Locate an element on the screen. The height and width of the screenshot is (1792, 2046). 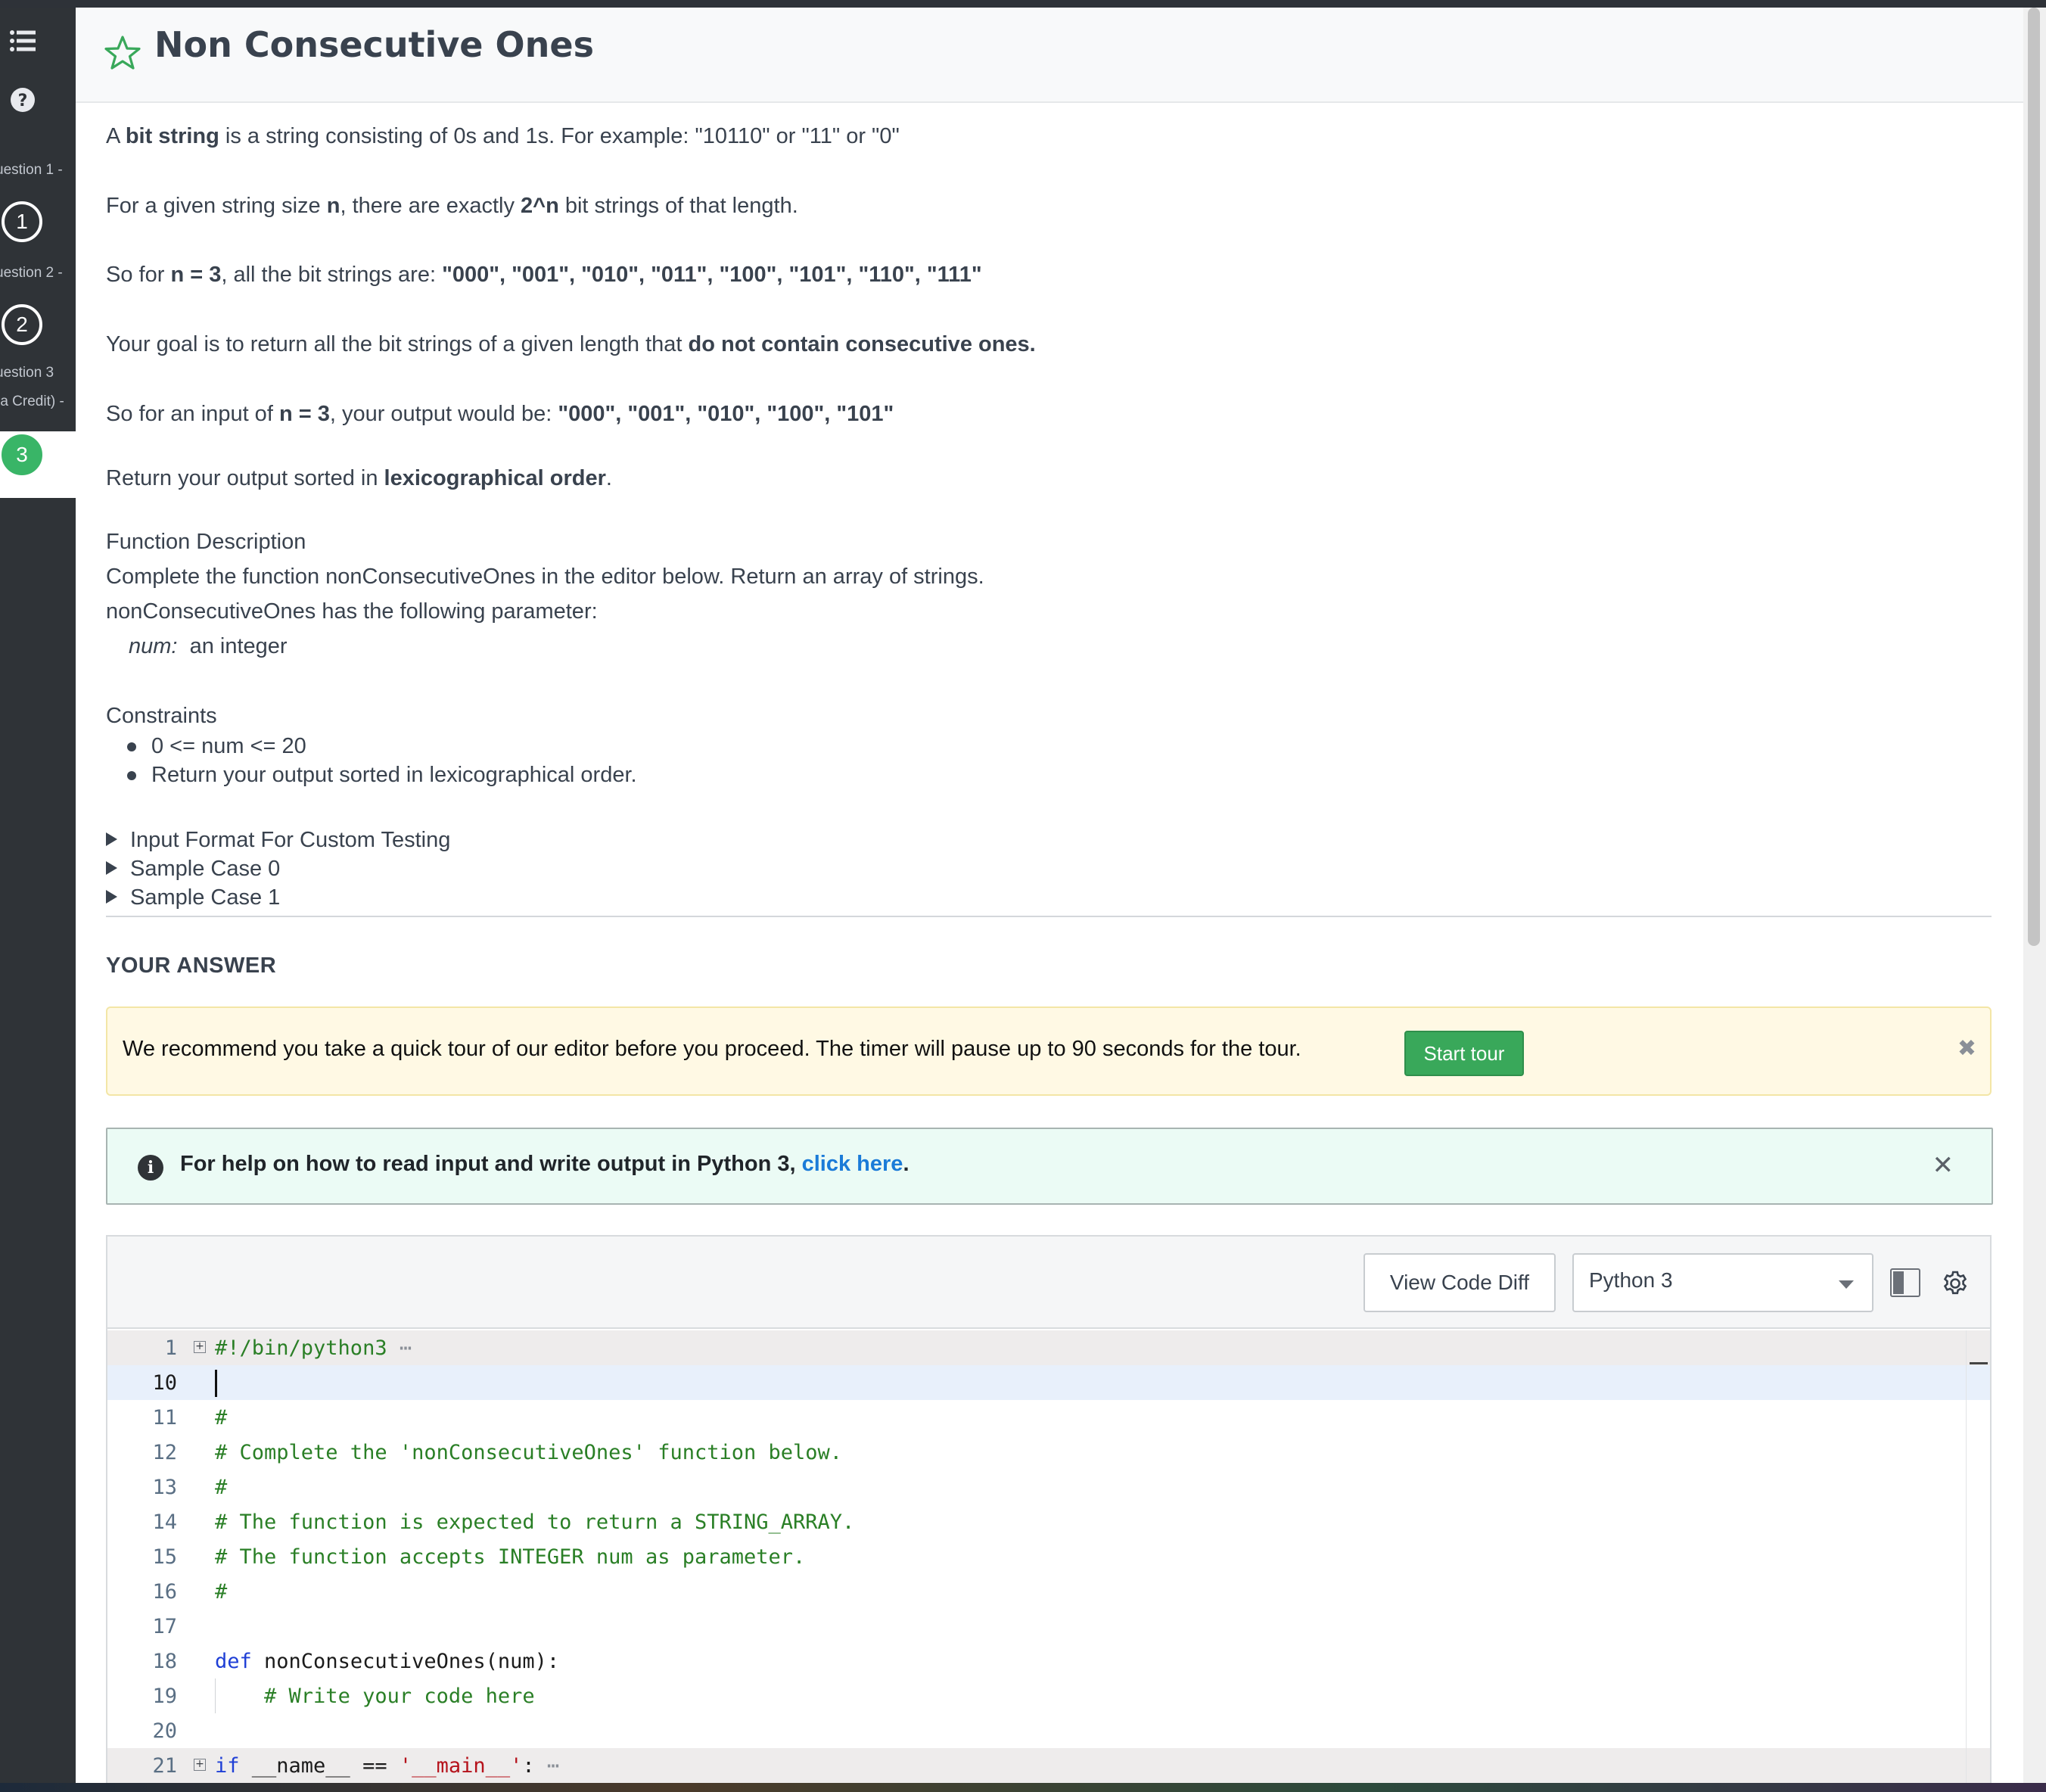
code-text: def nonConsecutiveOnes(num): is located at coordinates (387, 1662).